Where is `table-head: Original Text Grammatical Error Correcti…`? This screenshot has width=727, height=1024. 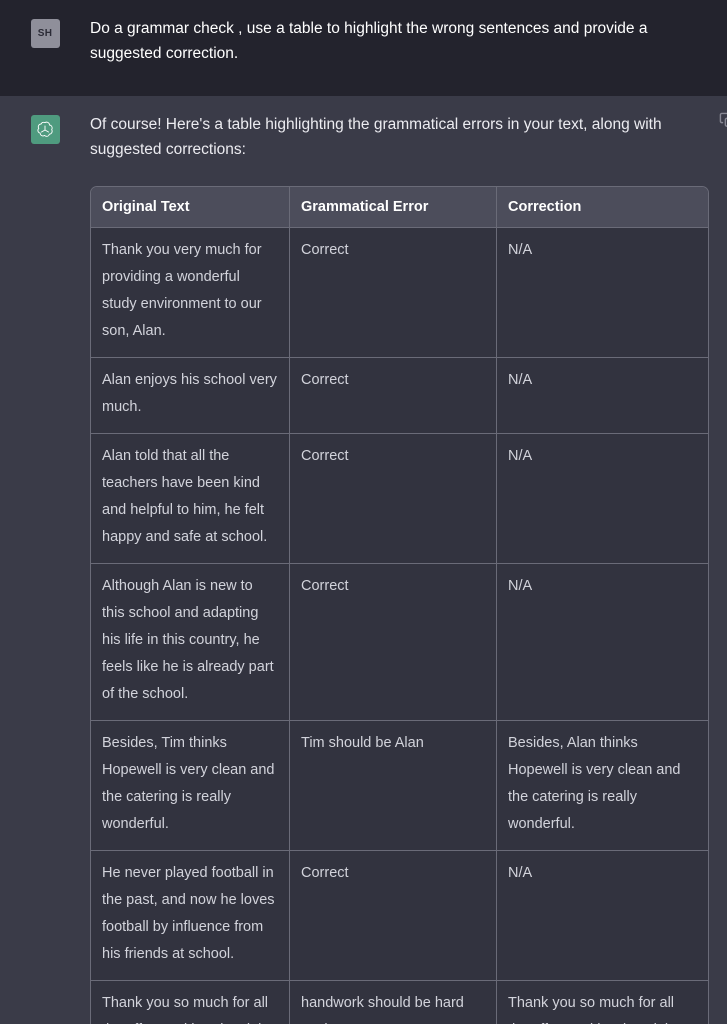 table-head: Original Text Grammatical Error Correcti… is located at coordinates (399, 207).